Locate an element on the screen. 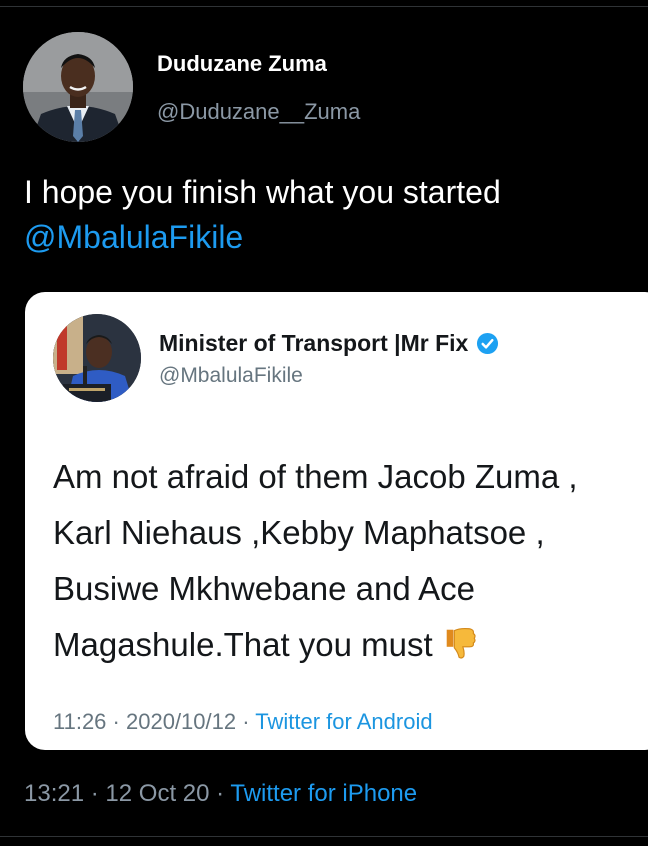 Image resolution: width=648 pixels, height=846 pixels. tweet-time: 13:21 is located at coordinates (54, 793).